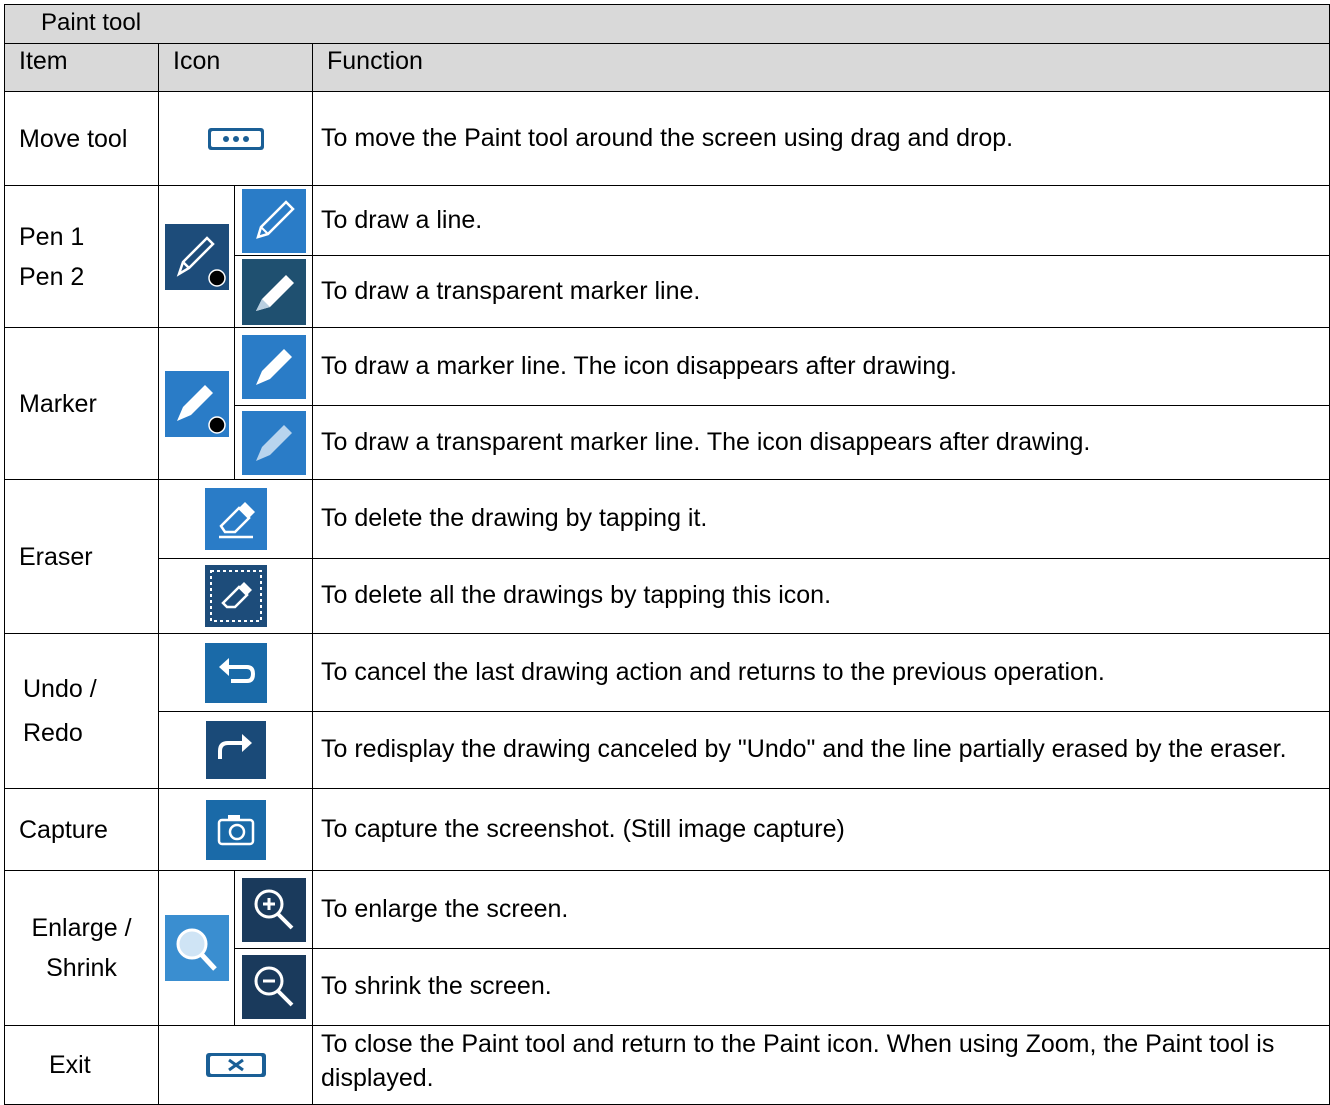 Image resolution: width=1330 pixels, height=1105 pixels. I want to click on row-eraser-item: Eraser, so click(81, 556).